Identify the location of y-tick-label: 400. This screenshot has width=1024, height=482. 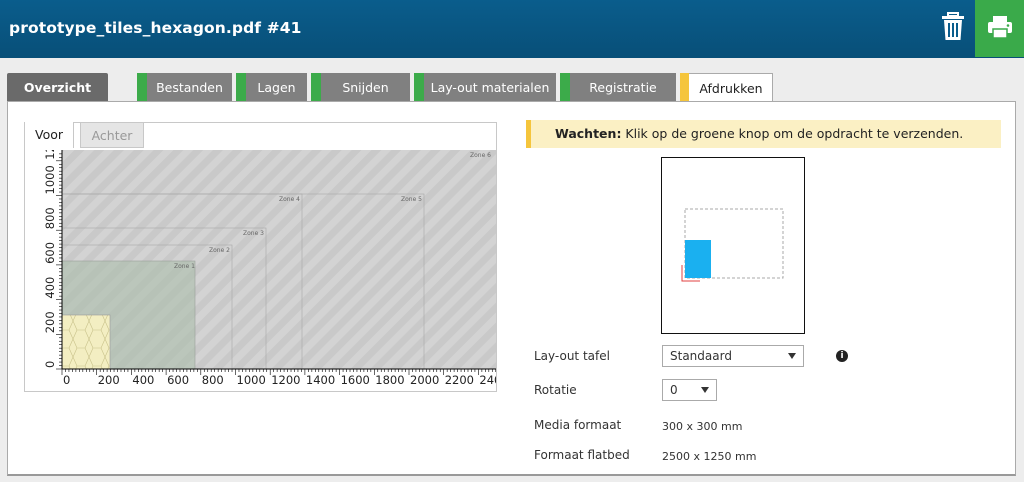
(50, 288).